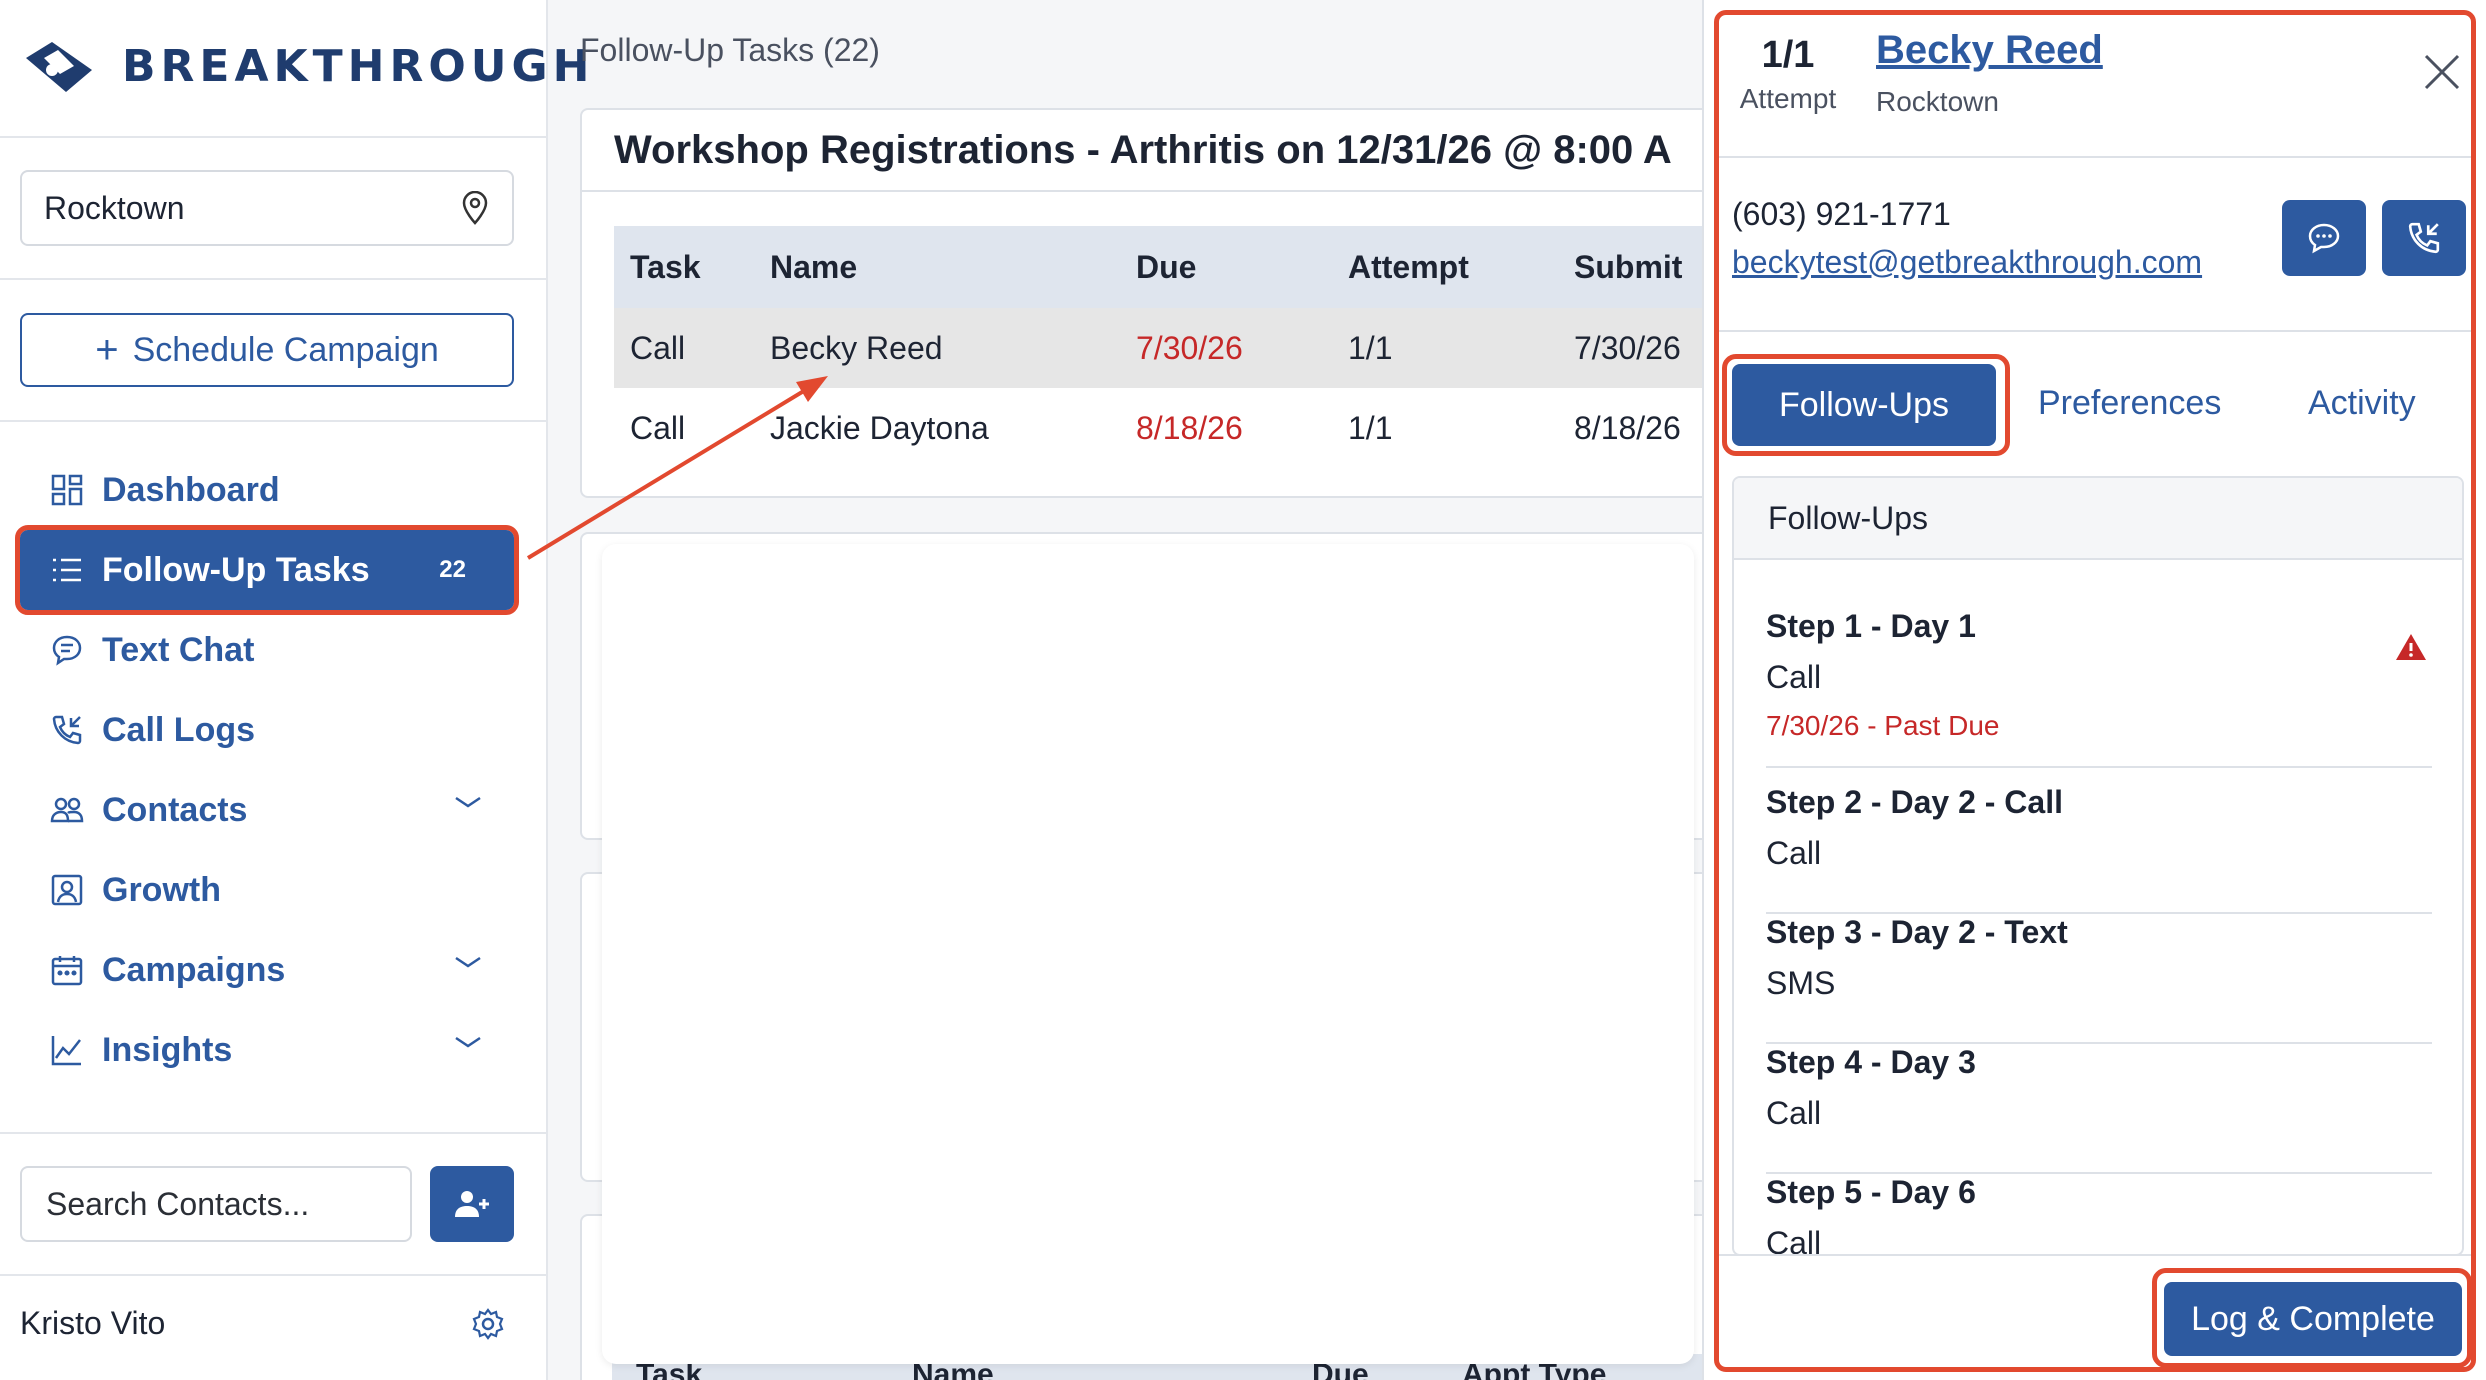 This screenshot has width=2486, height=1380. What do you see at coordinates (1841, 214) in the screenshot?
I see `contact-phone: (603) 921-1771` at bounding box center [1841, 214].